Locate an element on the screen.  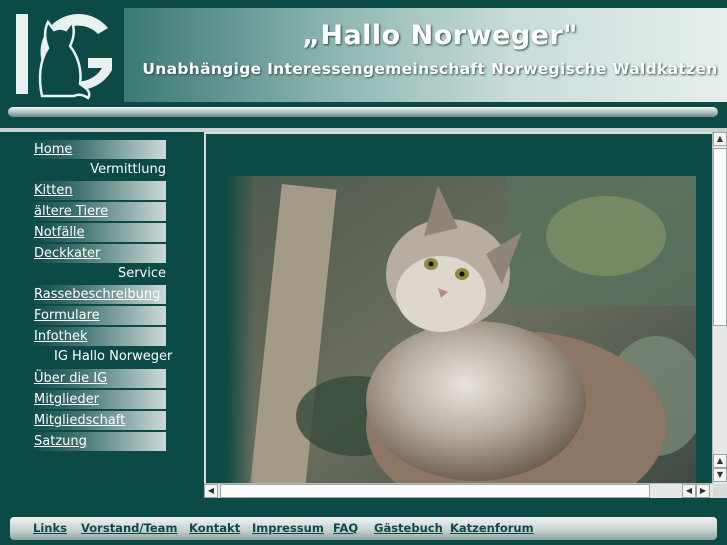
scroll-up-small-icon: ▲ is located at coordinates (720, 461).